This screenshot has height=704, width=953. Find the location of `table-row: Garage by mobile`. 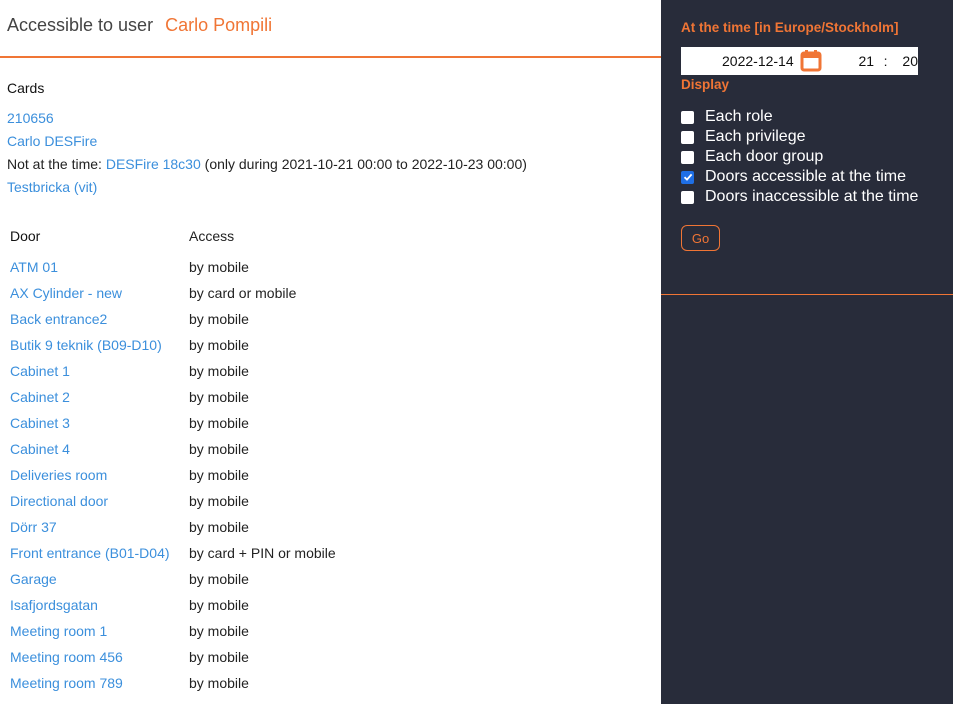

table-row: Garage by mobile is located at coordinates (172, 579).